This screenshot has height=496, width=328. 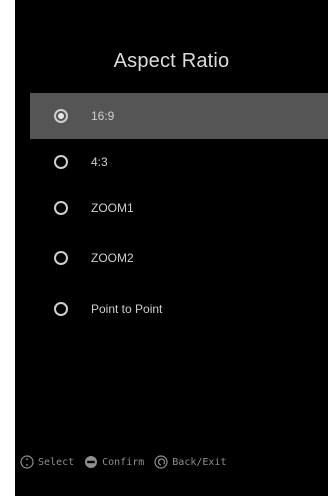 What do you see at coordinates (112, 258) in the screenshot?
I see `option-label: ZOOM2` at bounding box center [112, 258].